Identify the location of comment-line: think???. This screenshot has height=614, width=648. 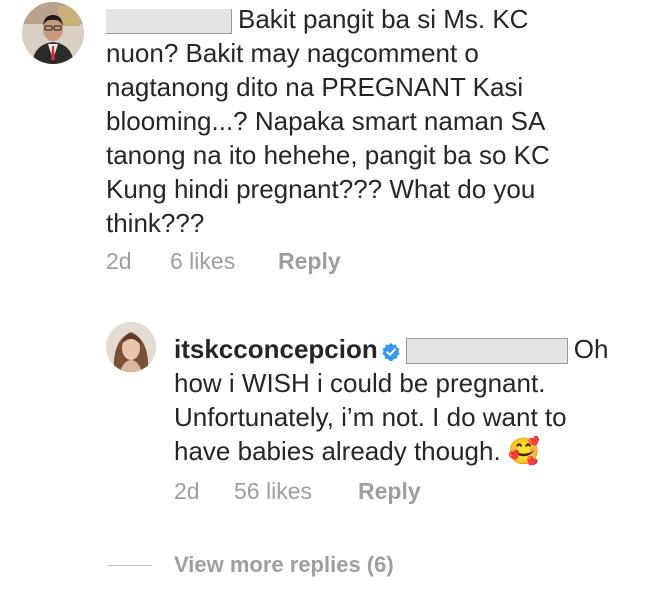
(155, 223).